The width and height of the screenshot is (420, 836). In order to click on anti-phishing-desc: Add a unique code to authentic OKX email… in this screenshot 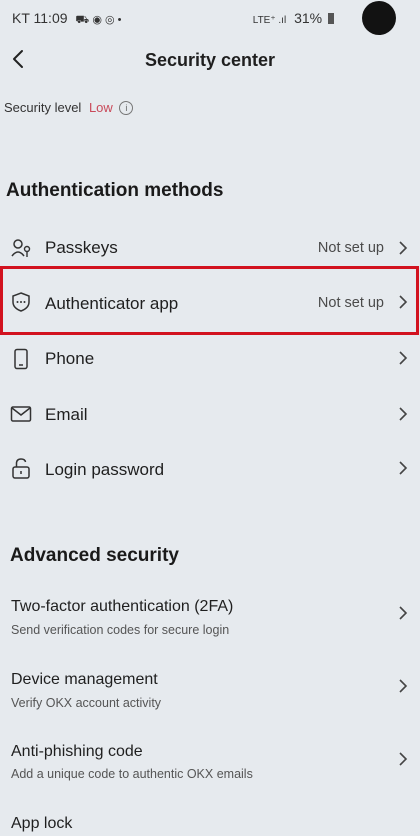, I will do `click(132, 774)`.